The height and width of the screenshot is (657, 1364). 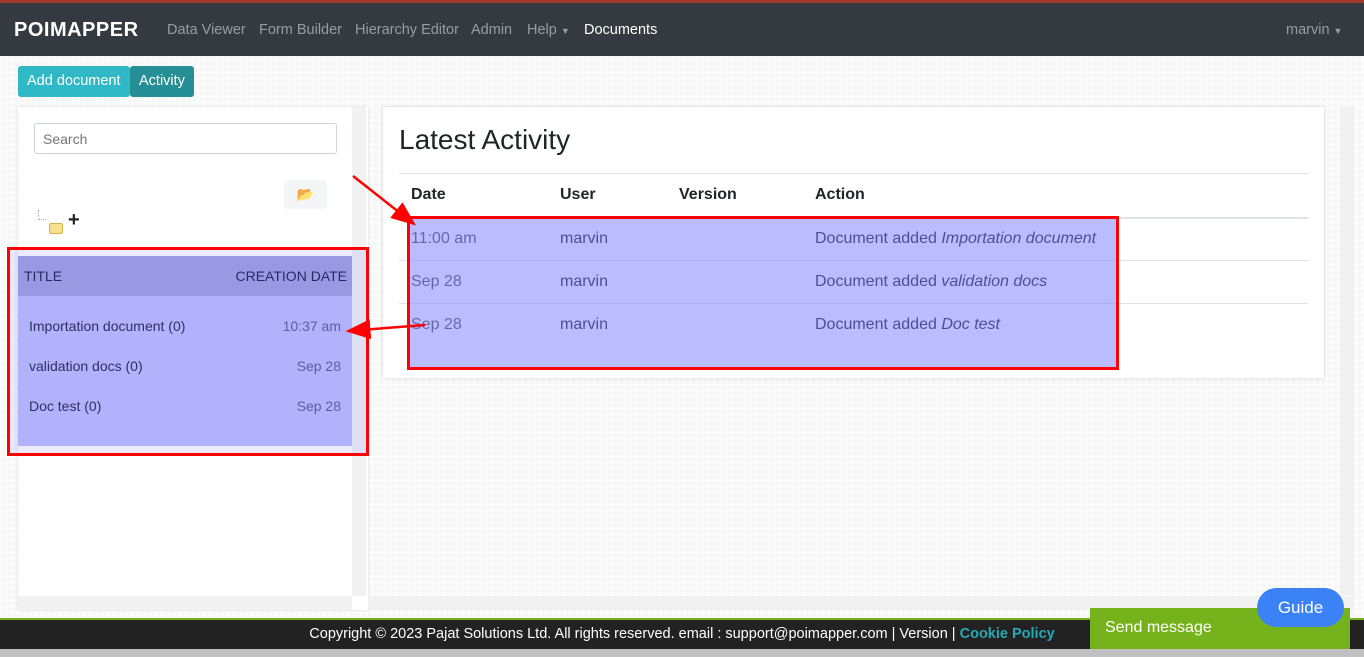 What do you see at coordinates (384, 200) in the screenshot?
I see `arrow-to-activity` at bounding box center [384, 200].